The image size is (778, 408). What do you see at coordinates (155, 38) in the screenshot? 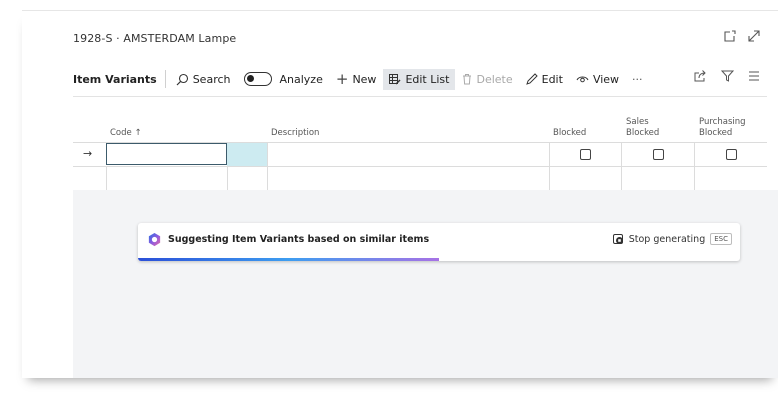
I see `page-title: 1928-S · AMSTERDAM Lampe` at bounding box center [155, 38].